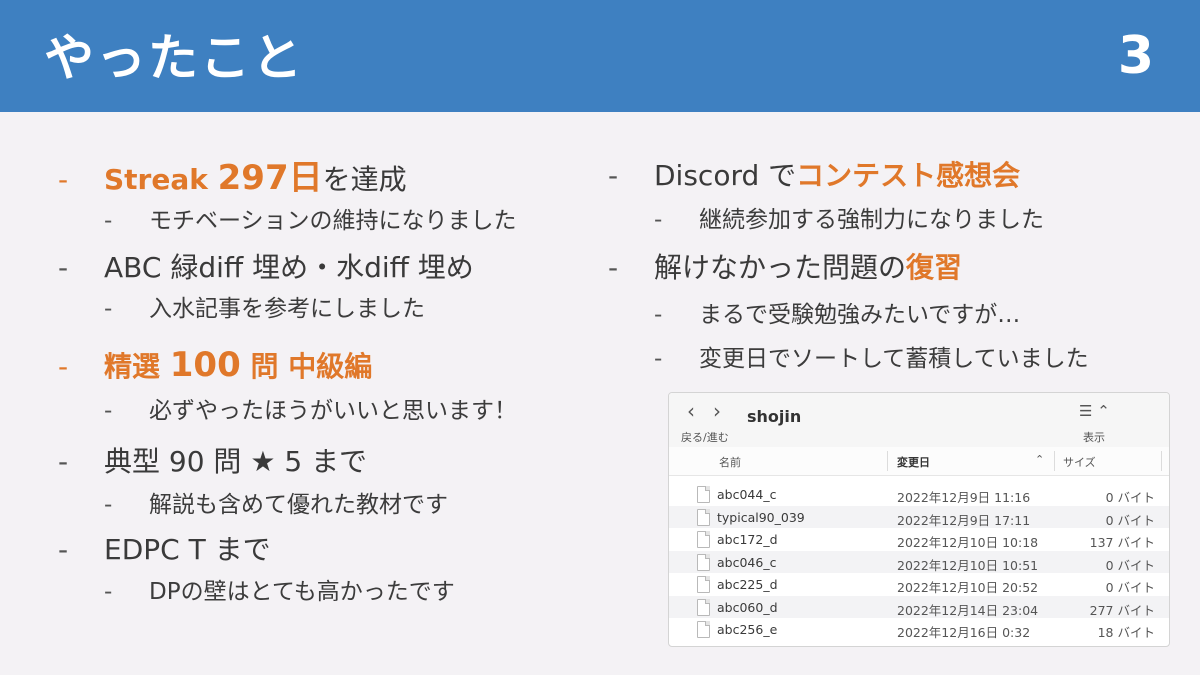 The height and width of the screenshot is (675, 1200). I want to click on bullet-discord: - Discord でコンテスト感想会, so click(814, 175).